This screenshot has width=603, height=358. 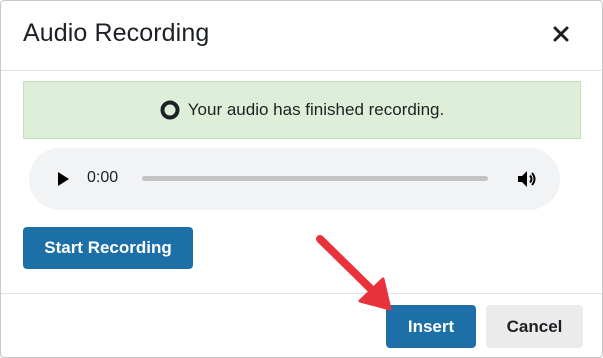 What do you see at coordinates (170, 110) in the screenshot?
I see `ring-icon` at bounding box center [170, 110].